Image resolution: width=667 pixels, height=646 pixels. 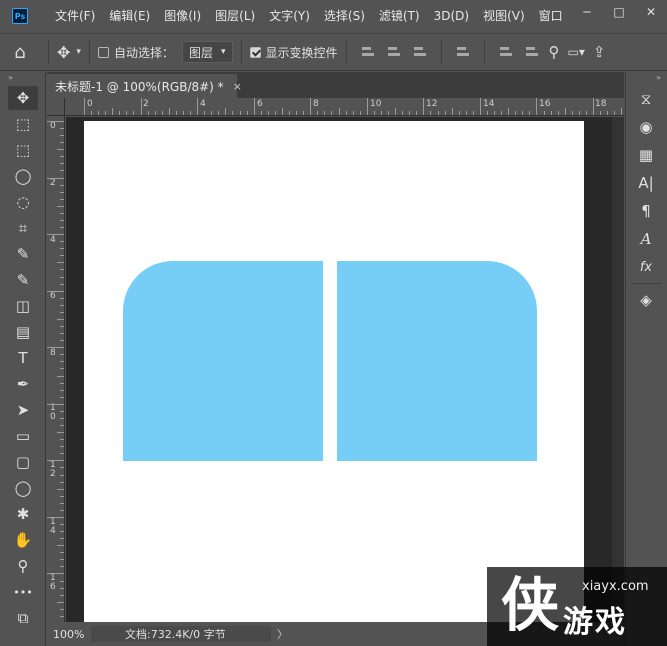 I want to click on close-button: ✕, so click(x=651, y=12).